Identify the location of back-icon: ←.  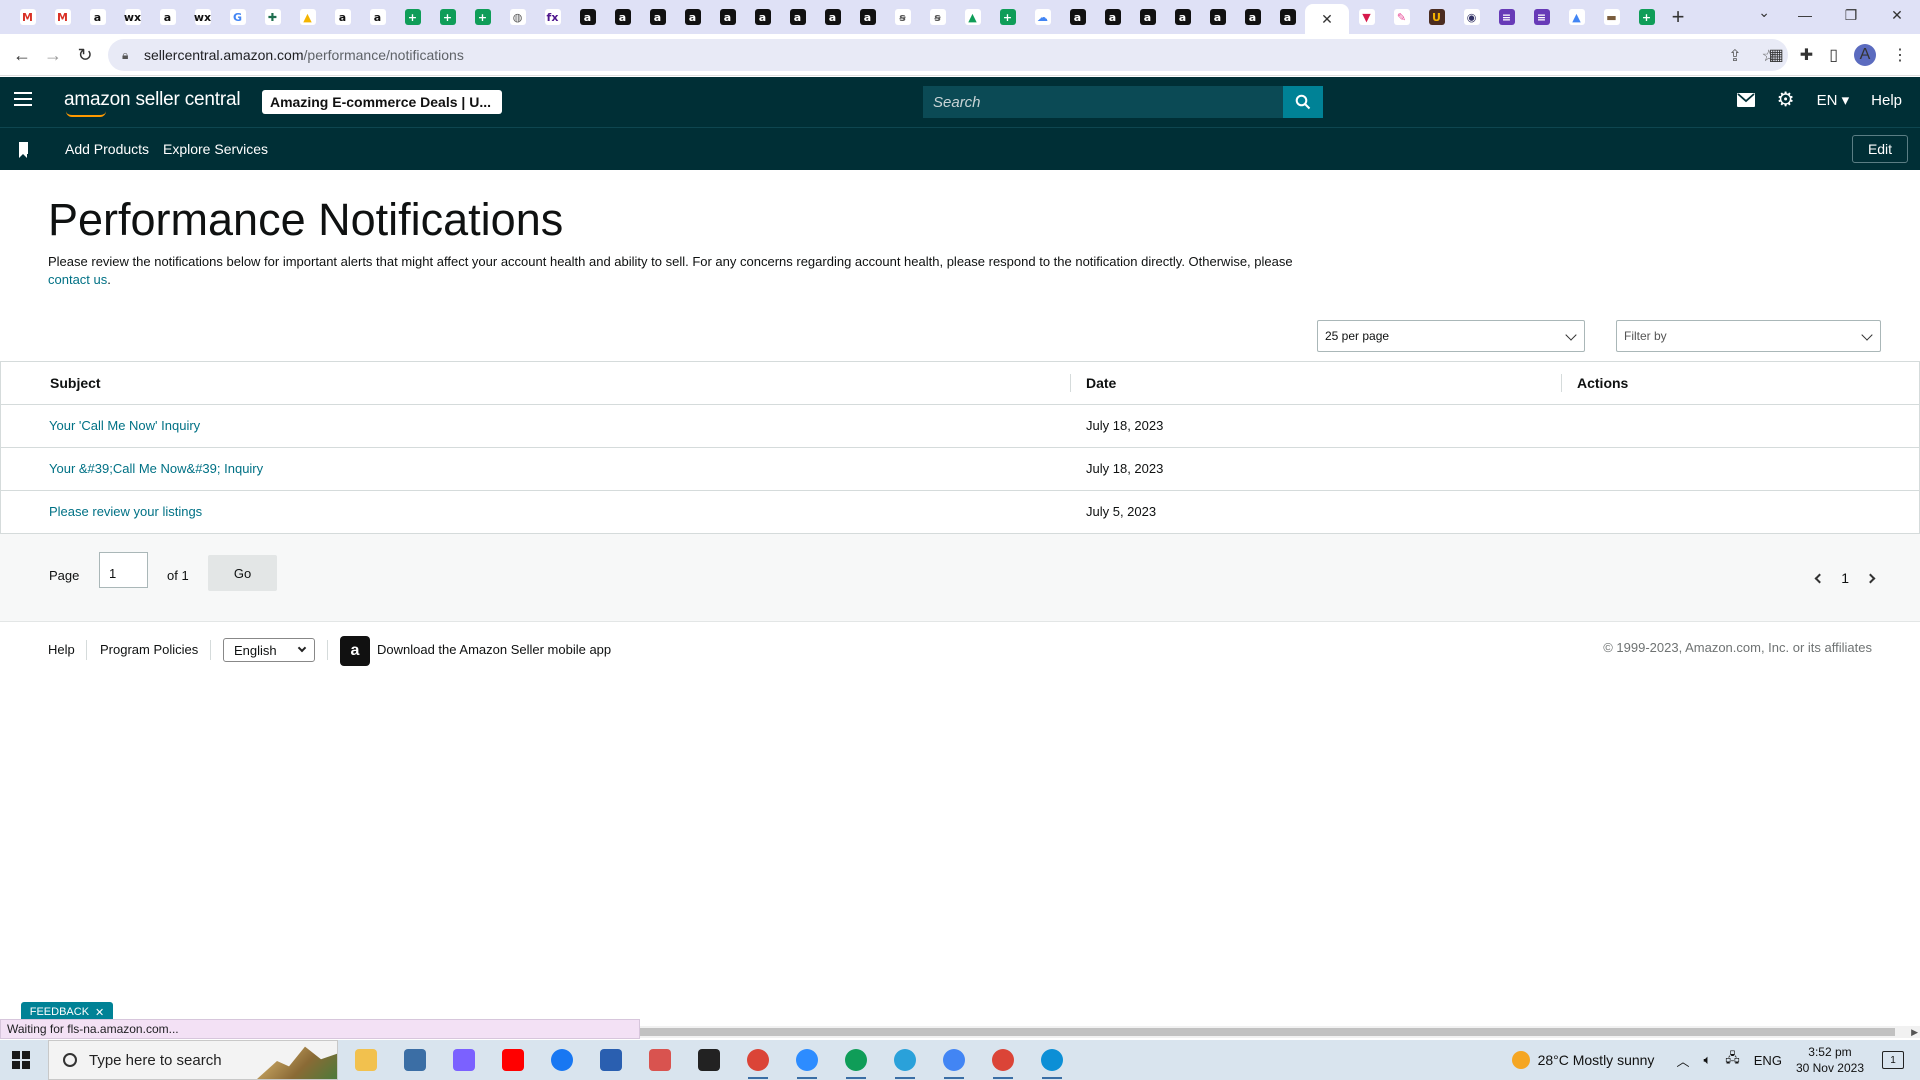
(22, 55).